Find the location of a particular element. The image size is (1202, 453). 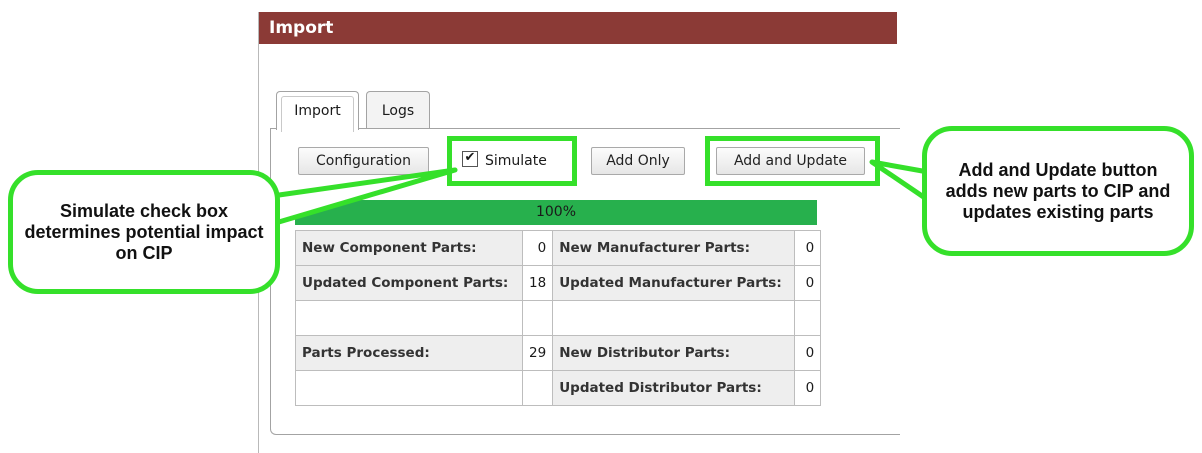

tab-import: Import is located at coordinates (317, 111).